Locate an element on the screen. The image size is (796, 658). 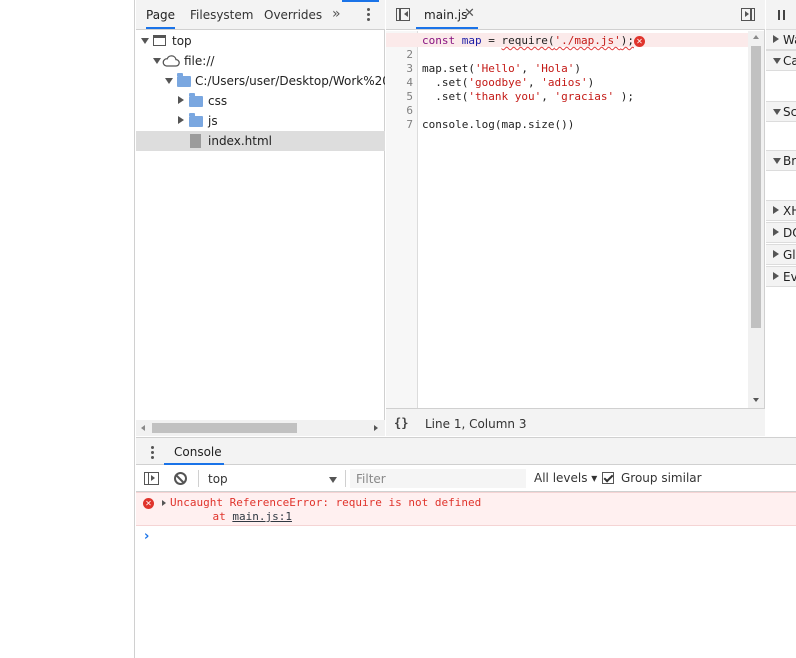
section-label: Call Stack is located at coordinates (789, 61).